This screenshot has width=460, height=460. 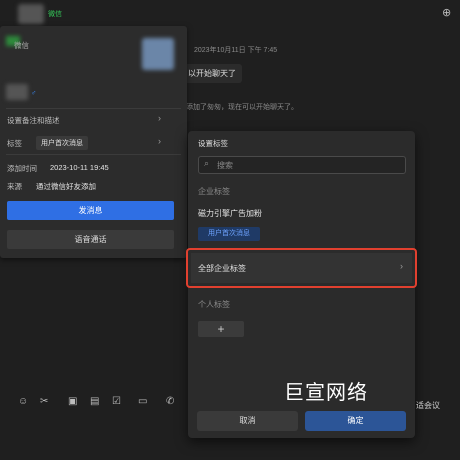 What do you see at coordinates (428, 405) in the screenshot?
I see `meeting-label: 适会议` at bounding box center [428, 405].